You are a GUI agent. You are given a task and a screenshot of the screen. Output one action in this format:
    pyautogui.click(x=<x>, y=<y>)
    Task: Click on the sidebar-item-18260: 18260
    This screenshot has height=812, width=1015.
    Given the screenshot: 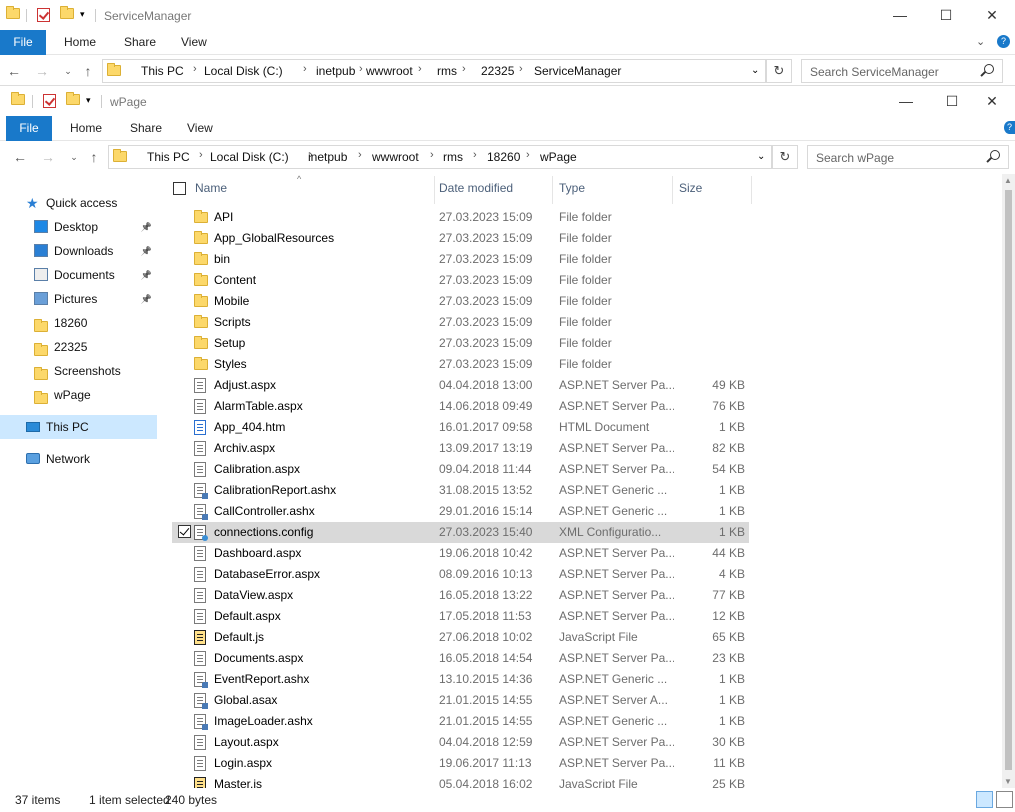 What is the action you would take?
    pyautogui.click(x=78, y=323)
    